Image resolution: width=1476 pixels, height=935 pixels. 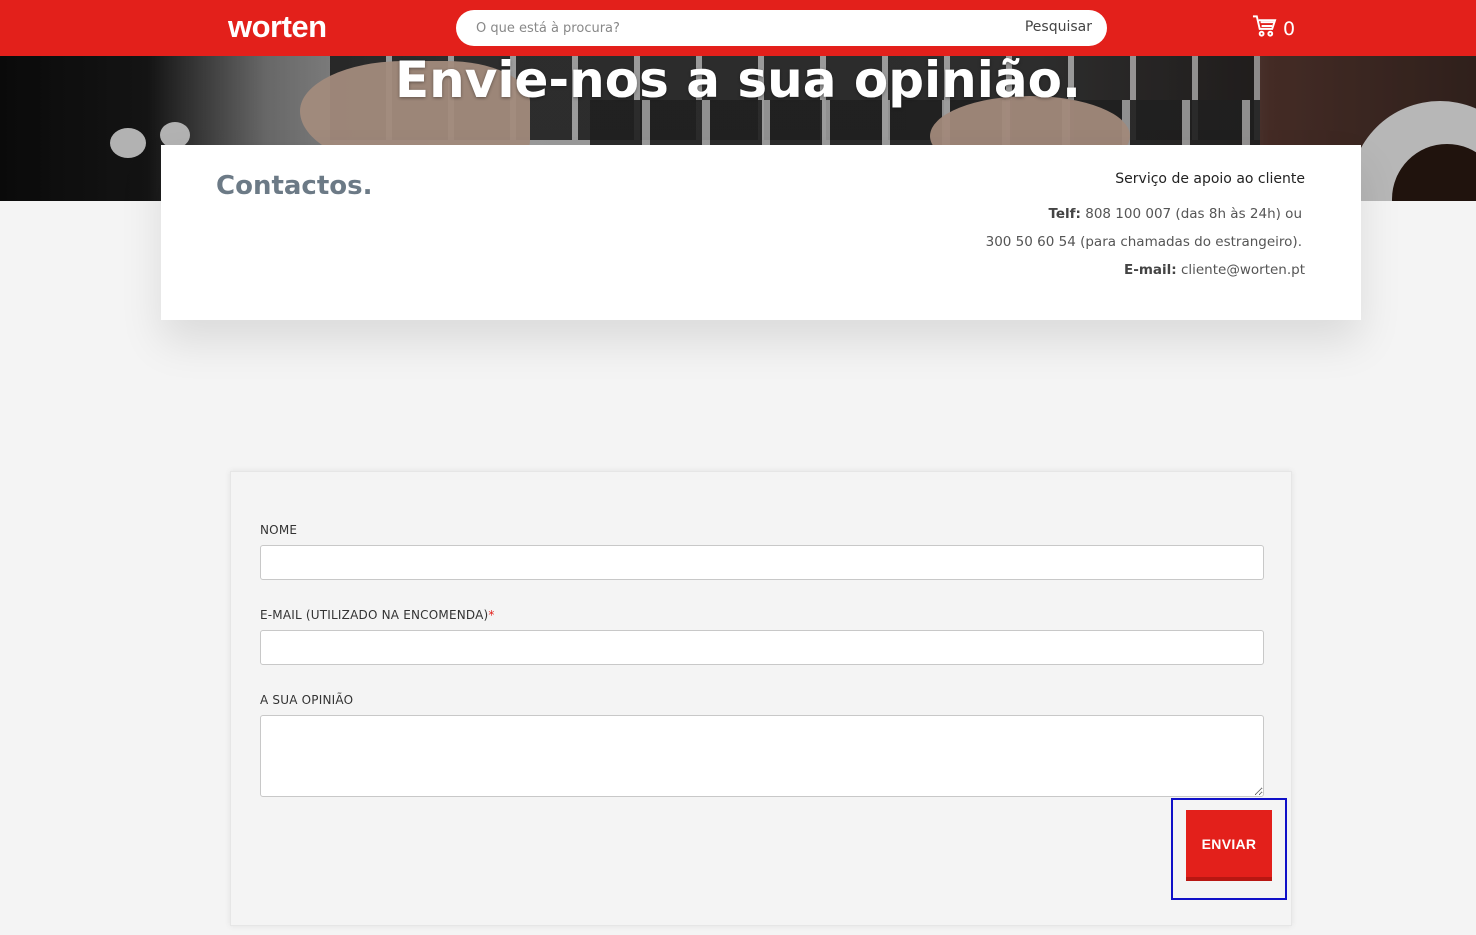 I want to click on submit-button: ENVIAR, so click(x=1229, y=845).